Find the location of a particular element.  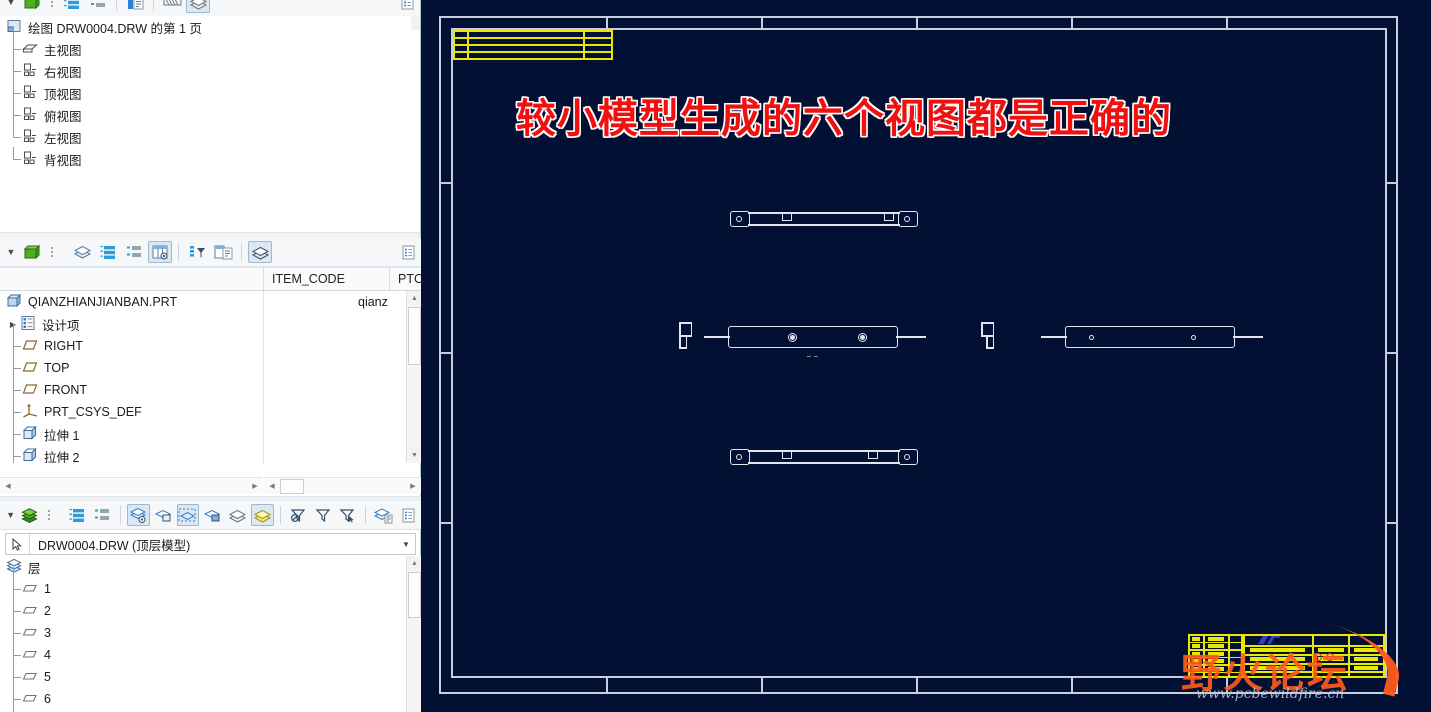

layer-select-icon is located at coordinates (188, 515).